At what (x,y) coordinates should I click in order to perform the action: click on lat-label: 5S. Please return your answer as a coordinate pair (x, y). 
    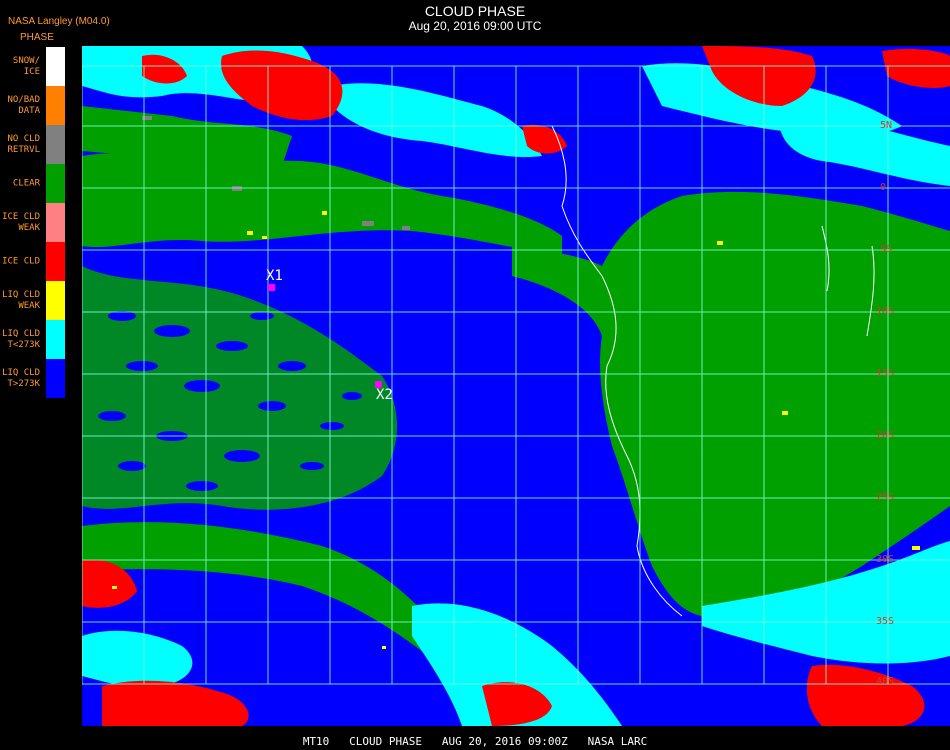
    Looking at the image, I should click on (886, 249).